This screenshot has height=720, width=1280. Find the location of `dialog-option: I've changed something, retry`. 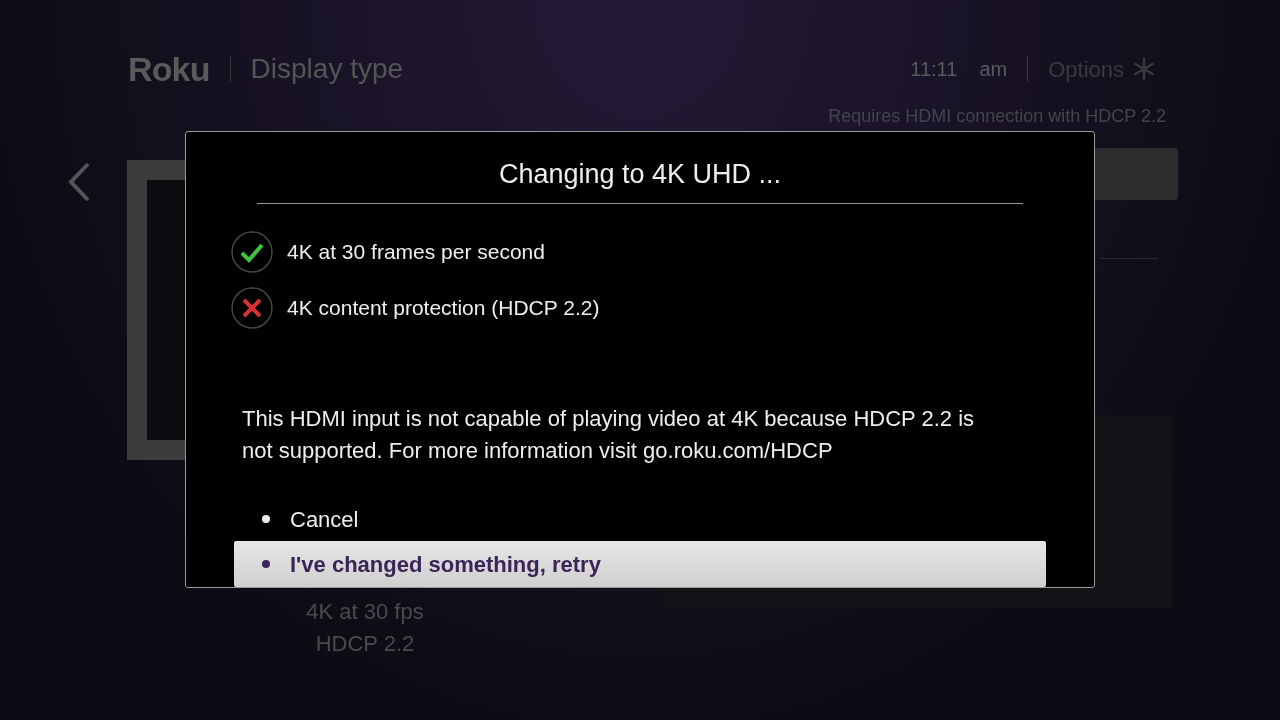

dialog-option: I've changed something, retry is located at coordinates (640, 564).